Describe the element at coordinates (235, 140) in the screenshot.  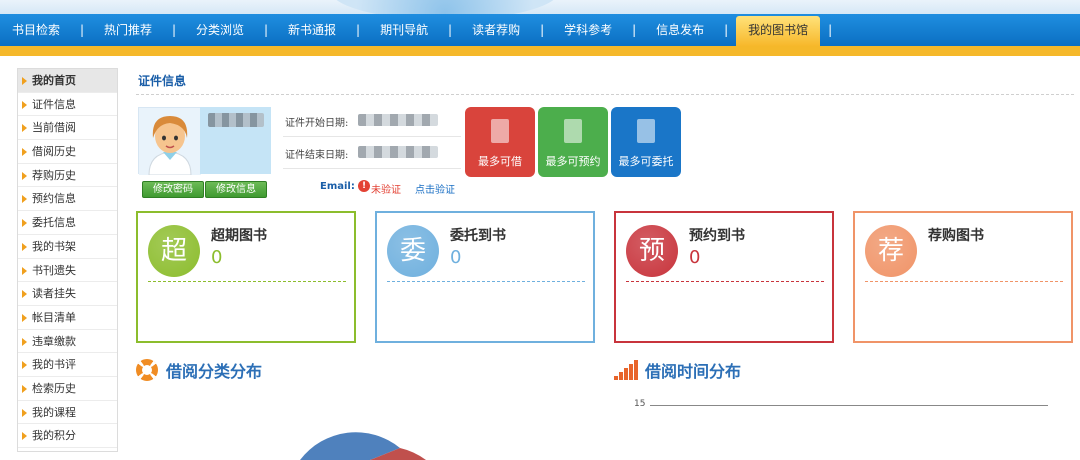
I see `reader-name-panel` at that location.